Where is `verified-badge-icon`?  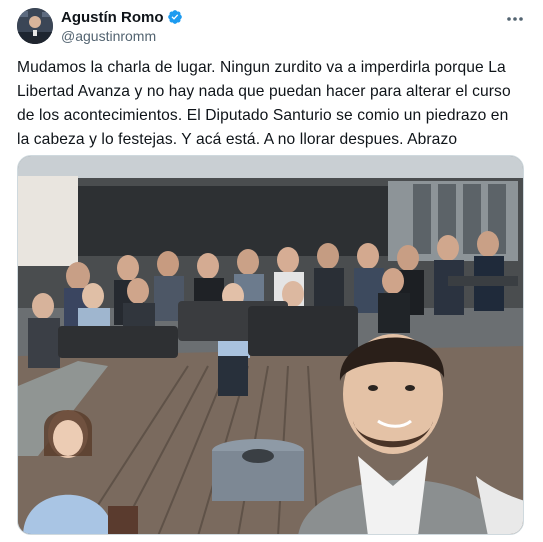
verified-badge-icon is located at coordinates (174, 17).